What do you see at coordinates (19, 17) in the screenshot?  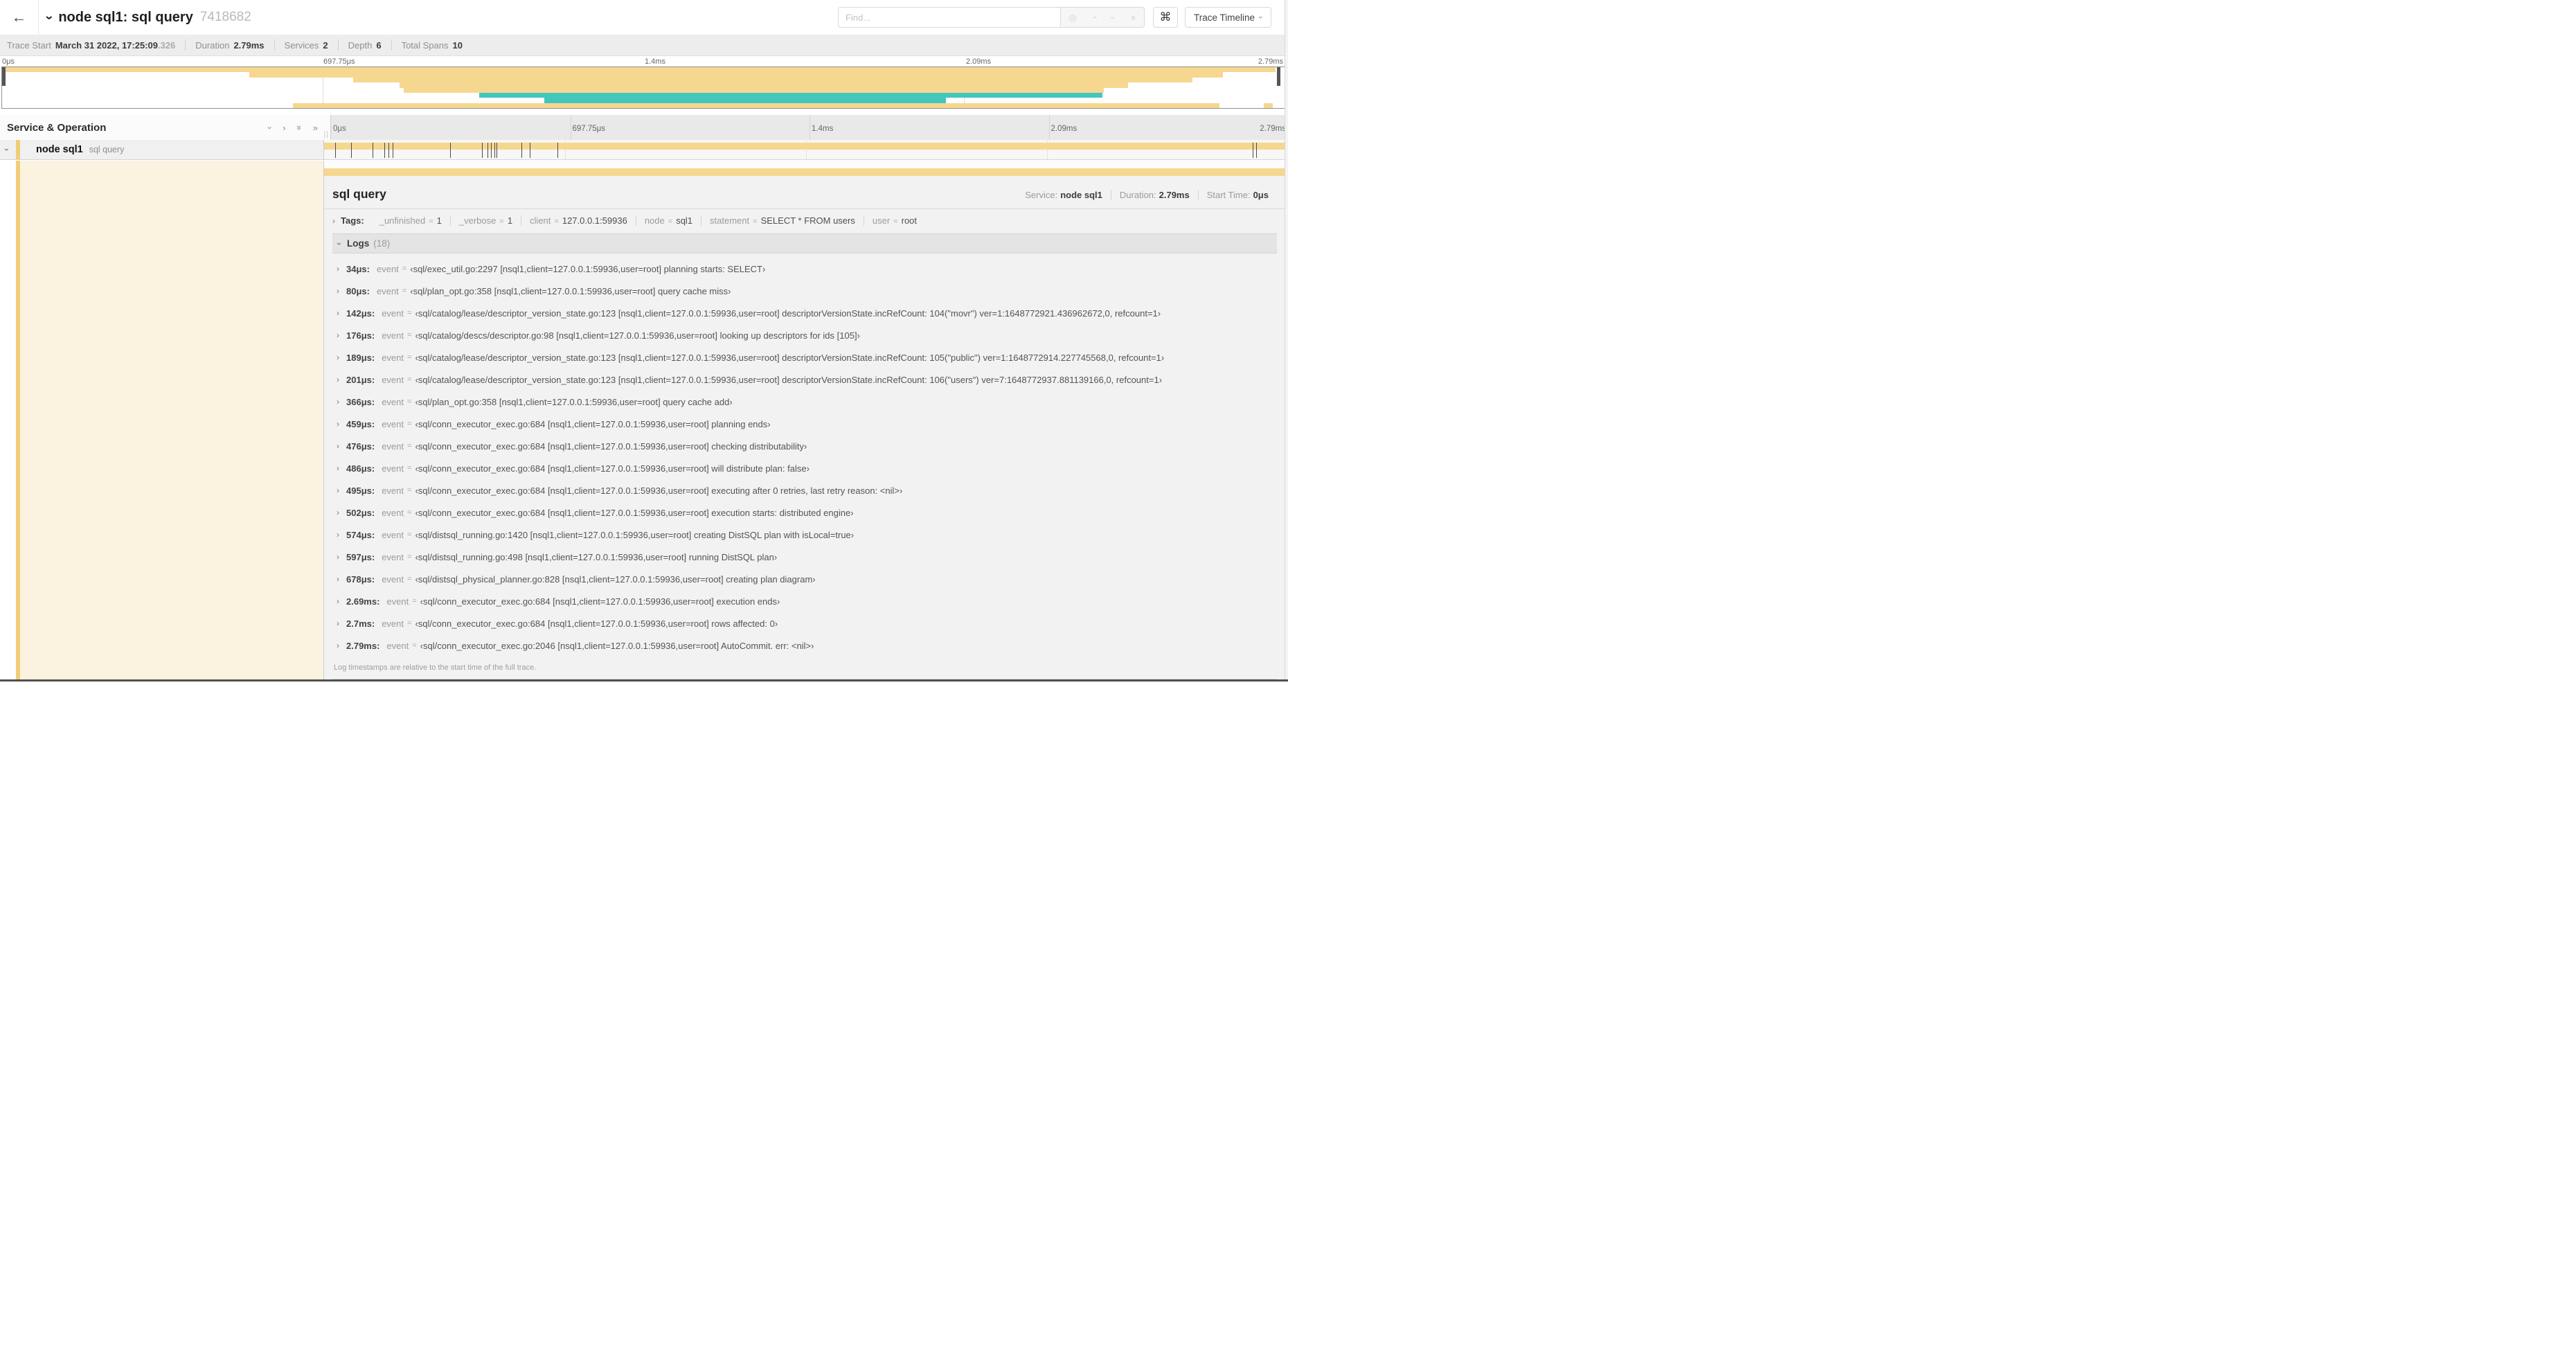 I see `back-button: ←` at bounding box center [19, 17].